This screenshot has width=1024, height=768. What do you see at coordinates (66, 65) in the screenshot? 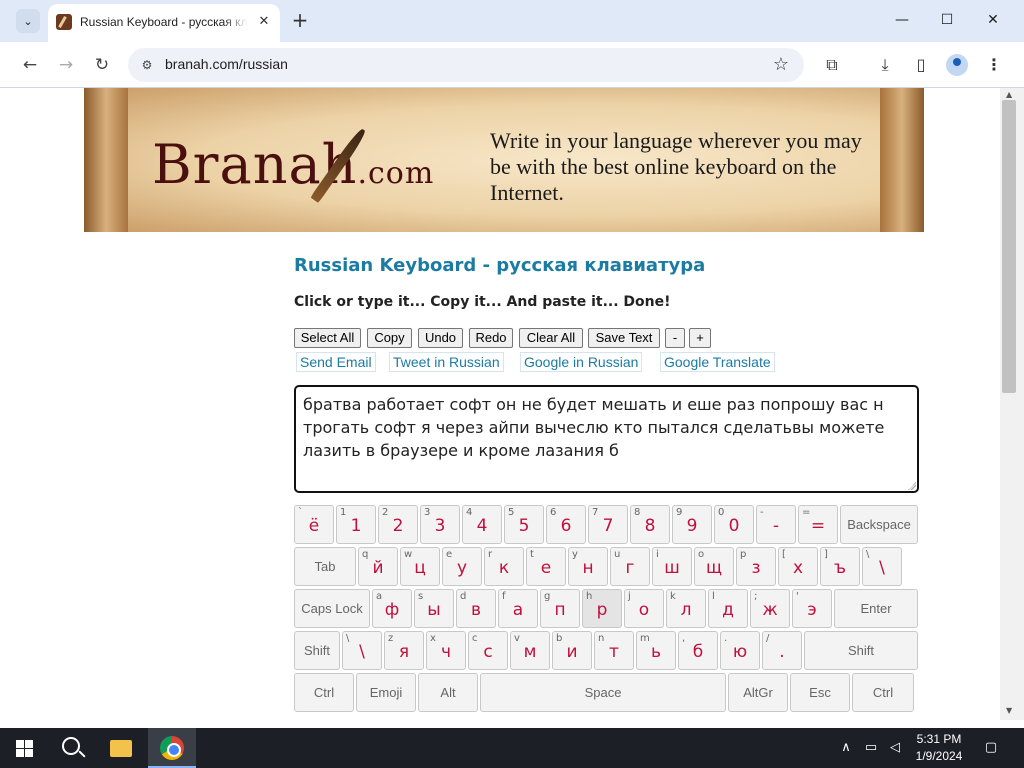
I see `forward-button: →` at bounding box center [66, 65].